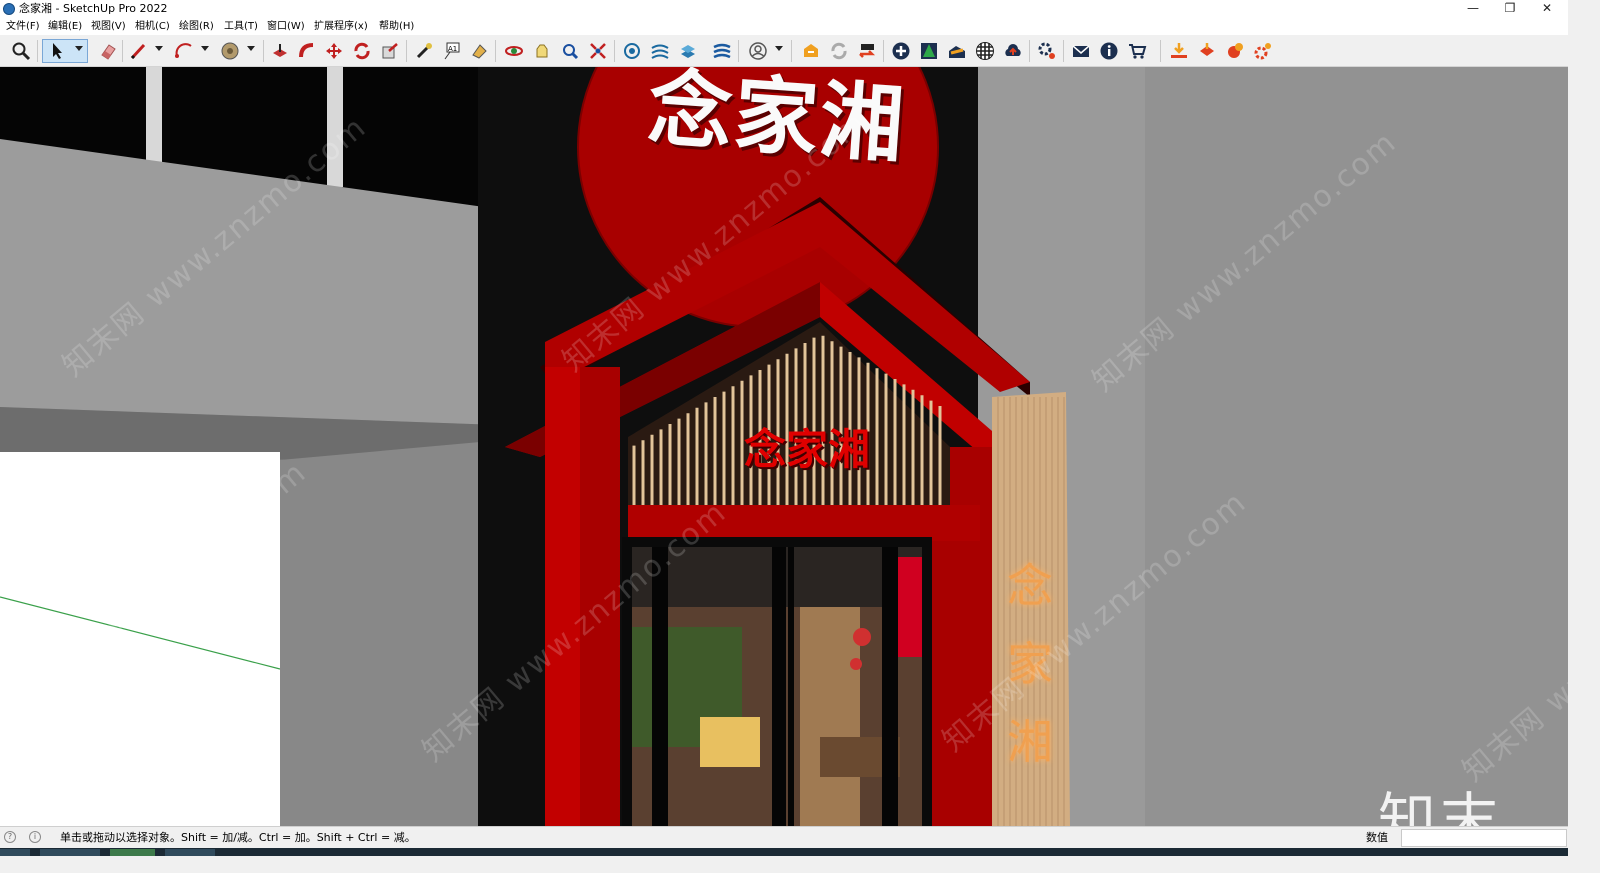 The image size is (1600, 873). Describe the element at coordinates (108, 51) in the screenshot. I see `eraser-icon` at that location.